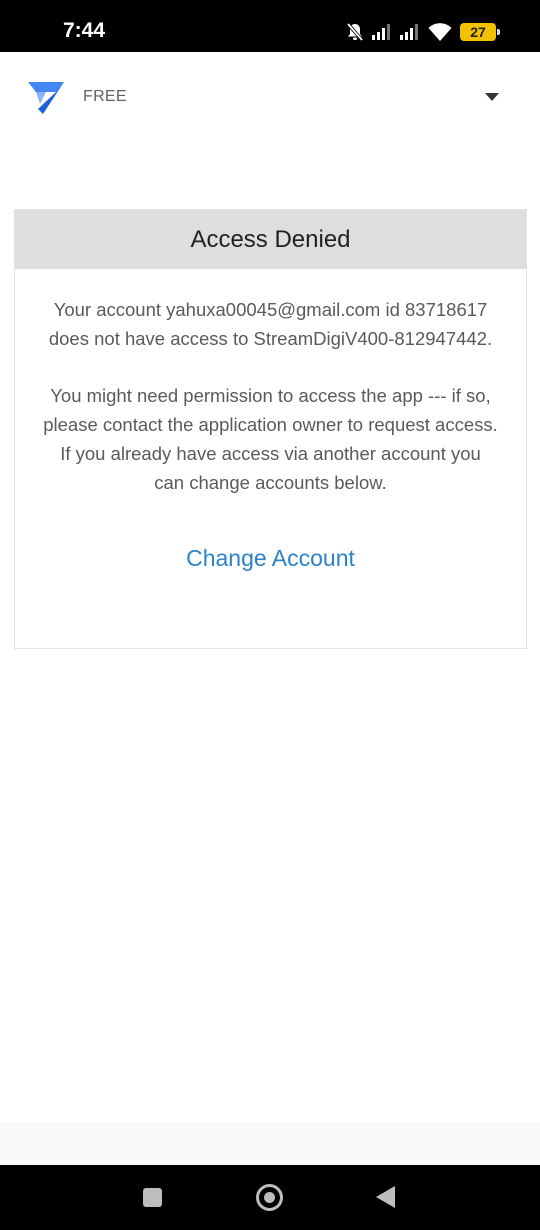 This screenshot has width=540, height=1230. I want to click on system-nav-bar, so click(270, 1197).